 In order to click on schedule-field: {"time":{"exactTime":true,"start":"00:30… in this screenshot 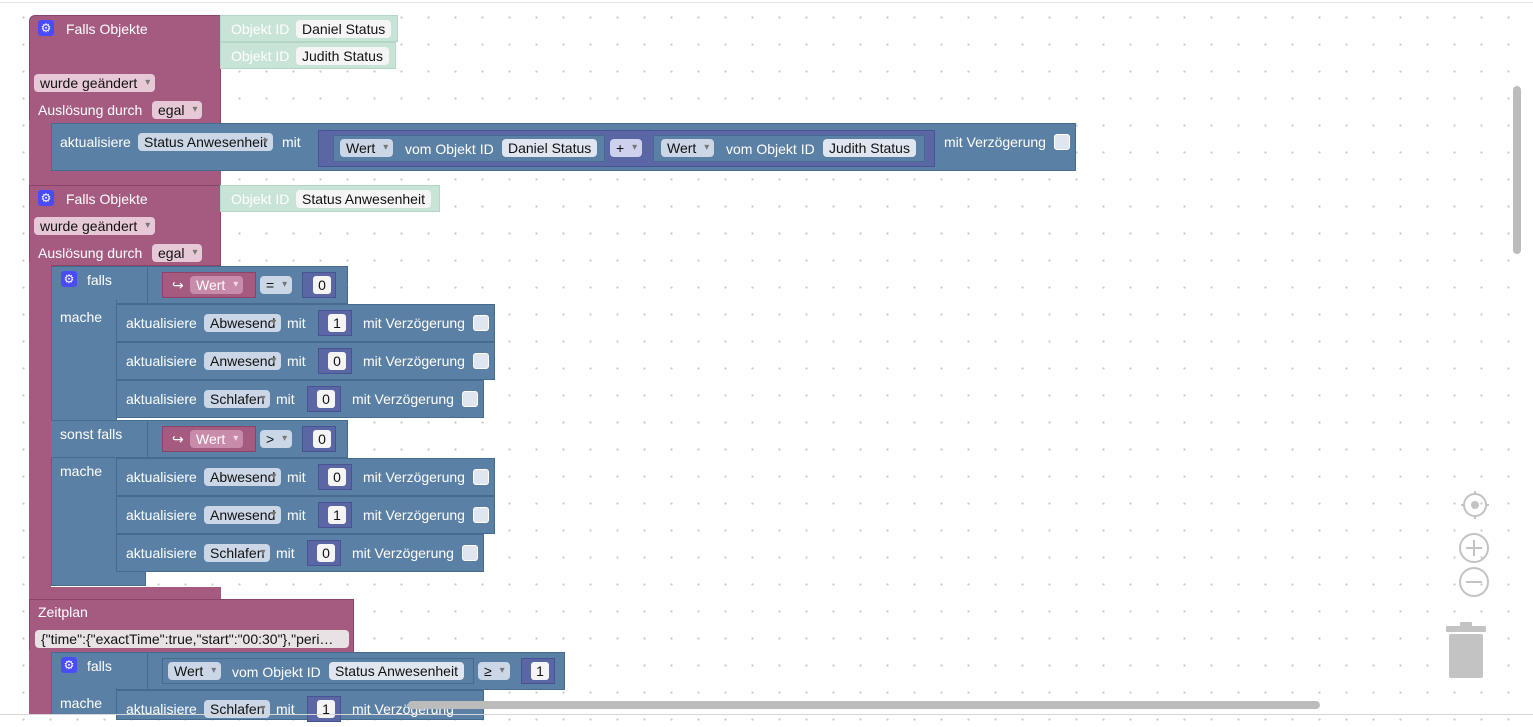, I will do `click(192, 639)`.